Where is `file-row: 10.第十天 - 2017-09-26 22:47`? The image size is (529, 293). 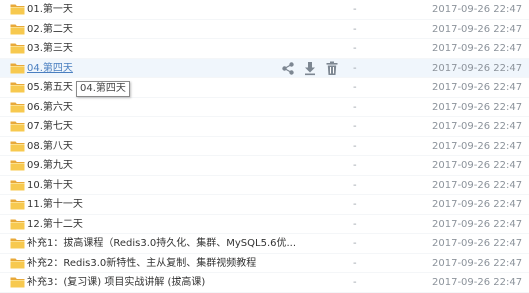 file-row: 10.第十天 - 2017-09-26 22:47 is located at coordinates (264, 185).